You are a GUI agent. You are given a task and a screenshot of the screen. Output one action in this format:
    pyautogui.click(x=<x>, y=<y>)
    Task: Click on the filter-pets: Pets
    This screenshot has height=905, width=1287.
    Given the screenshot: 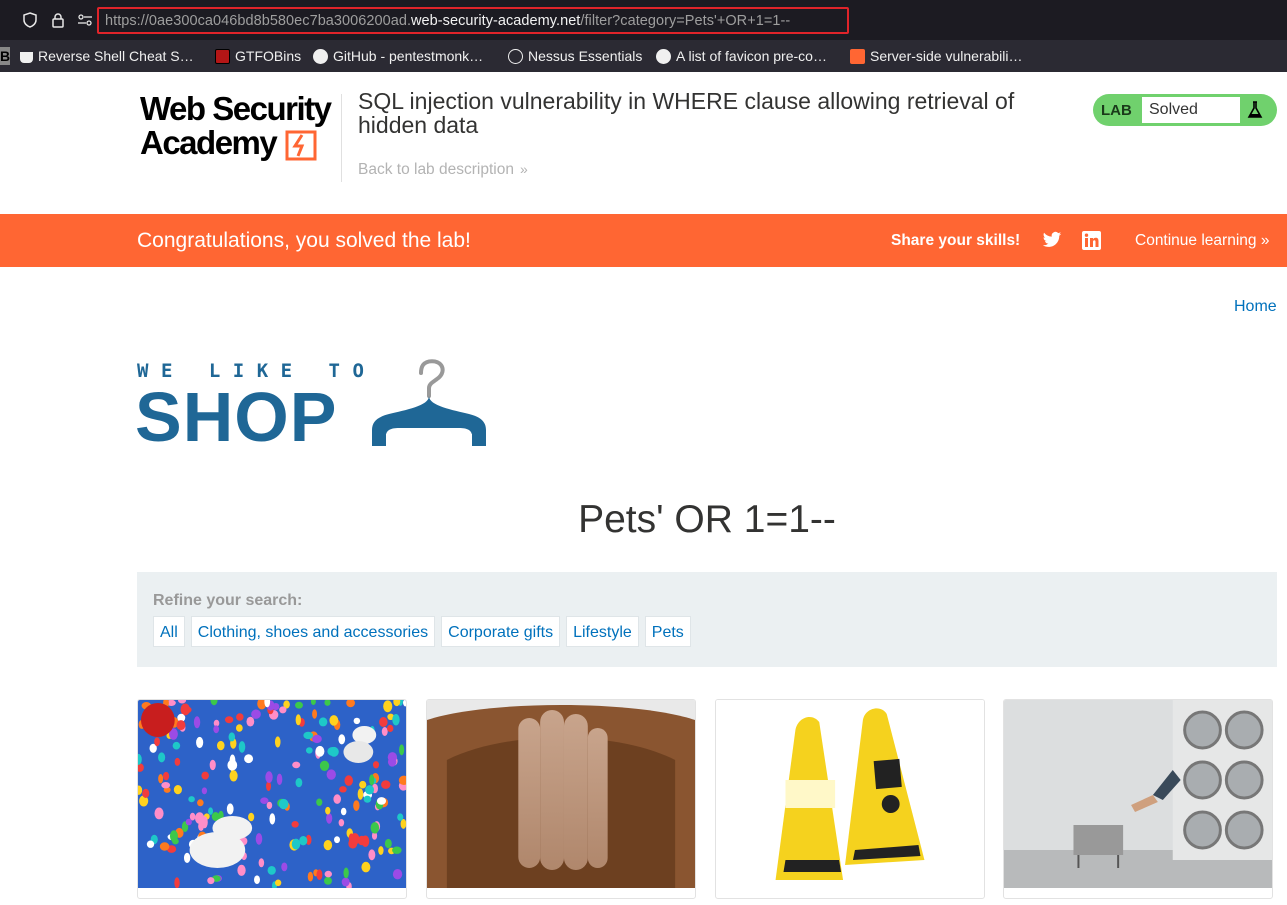 What is the action you would take?
    pyautogui.click(x=667, y=631)
    